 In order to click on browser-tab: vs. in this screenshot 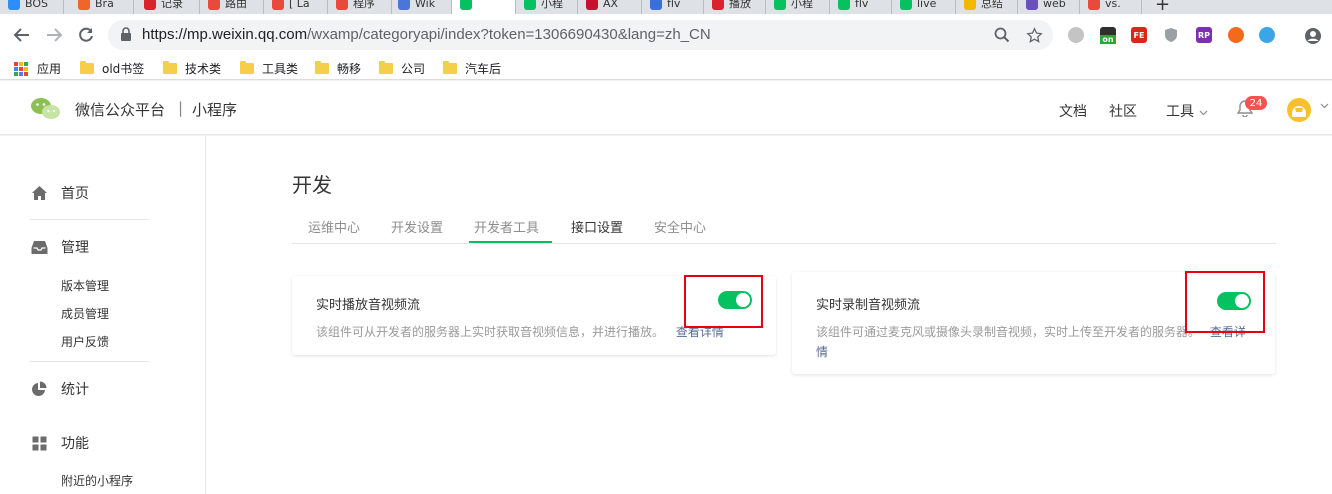, I will do `click(1111, 7)`.